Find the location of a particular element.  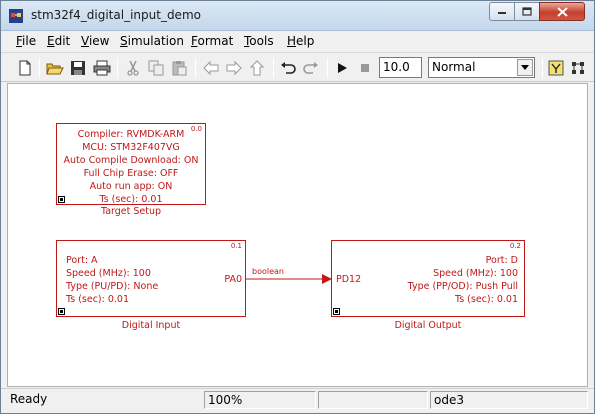

library-icon is located at coordinates (578, 68).